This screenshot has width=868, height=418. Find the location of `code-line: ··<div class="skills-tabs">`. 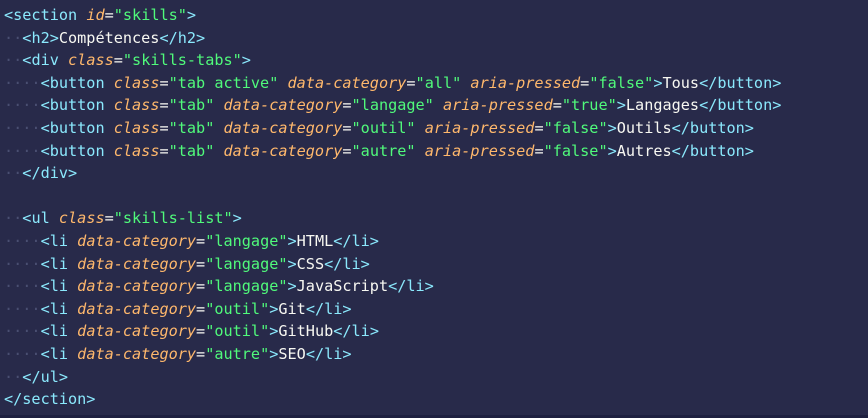

code-line: ··<div class="skills-tabs"> is located at coordinates (434, 60).